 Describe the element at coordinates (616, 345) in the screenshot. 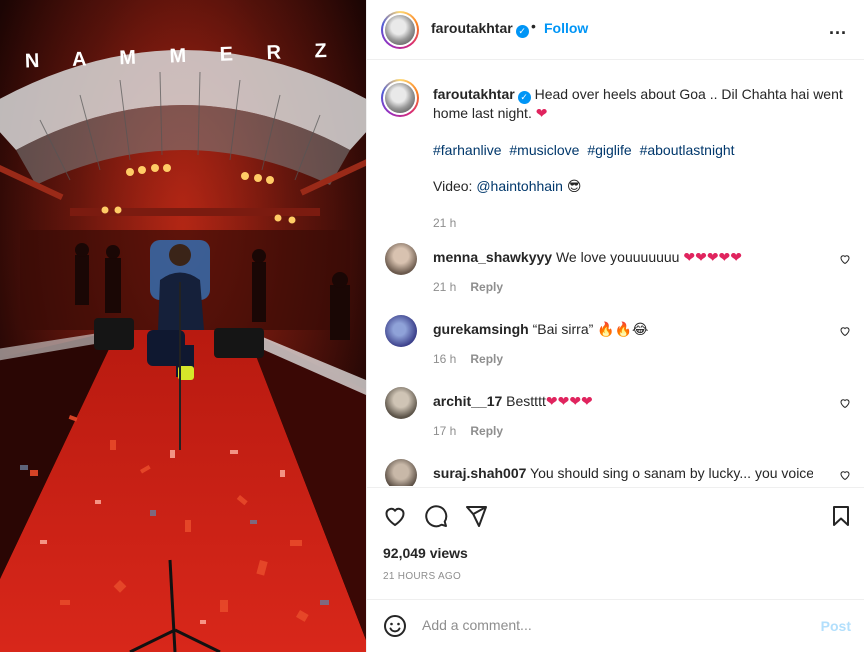

I see `comment-item: gurekamsingh “Bai sirra” 🔥🔥😂 16 h Reply` at that location.